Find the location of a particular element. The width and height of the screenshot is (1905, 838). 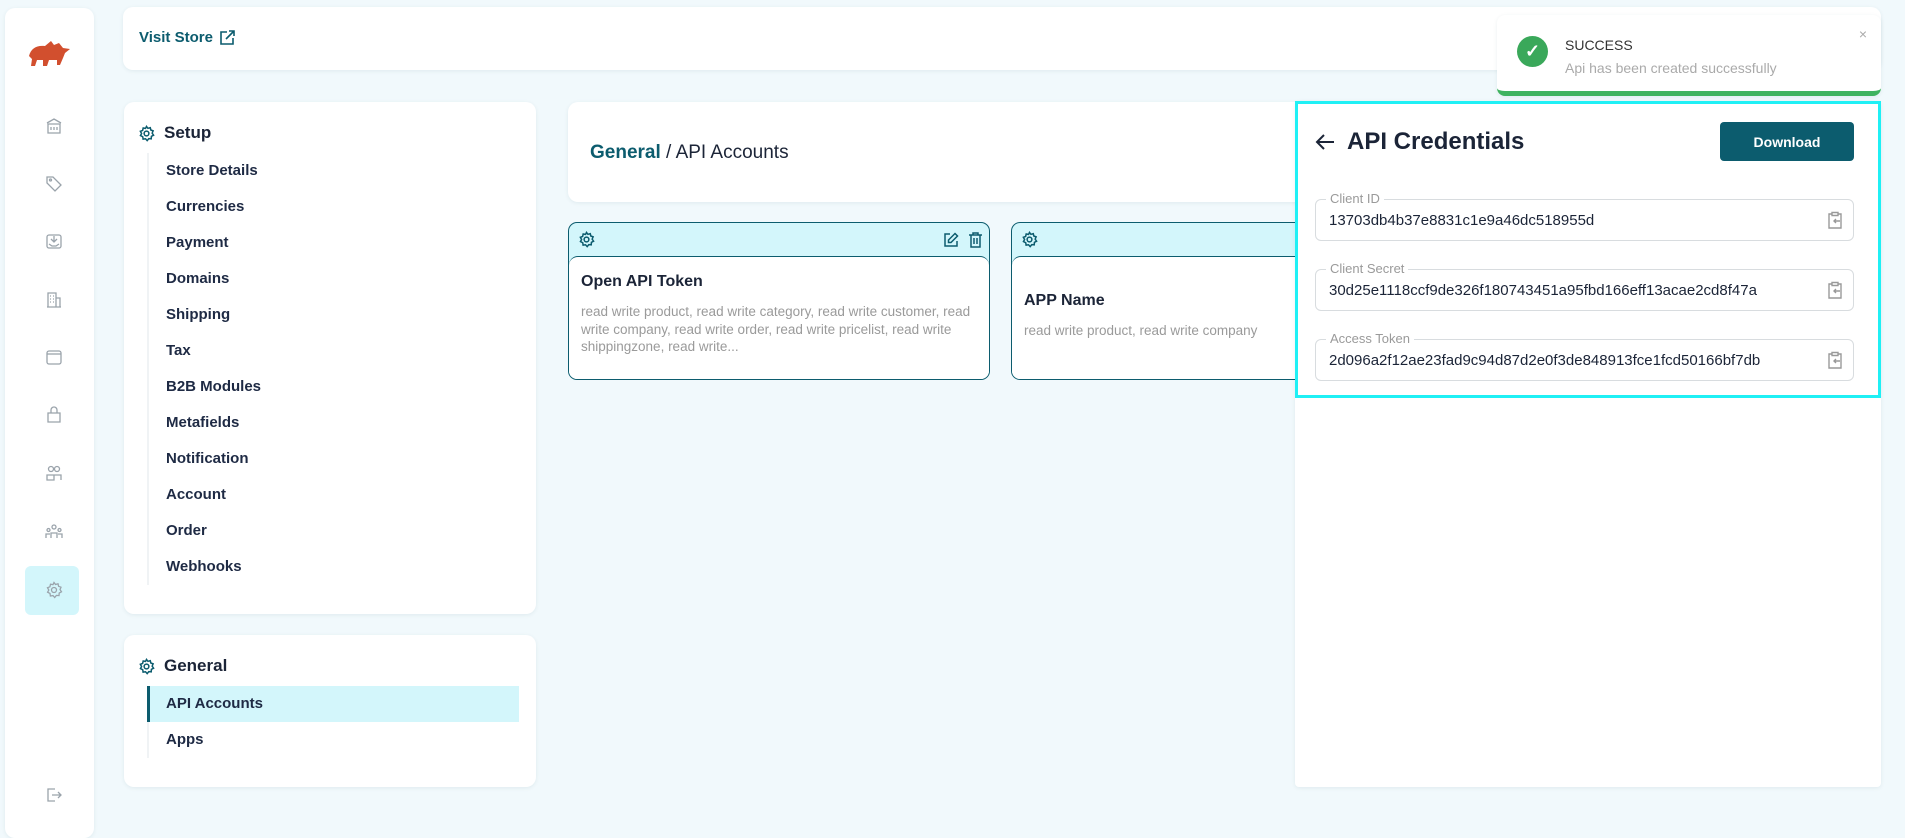

menu-item-api-accounts: API Accounts is located at coordinates (333, 704).